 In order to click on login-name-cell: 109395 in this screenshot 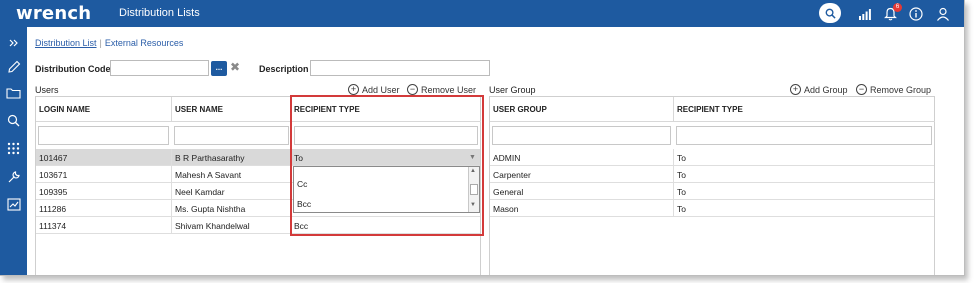, I will do `click(104, 191)`.